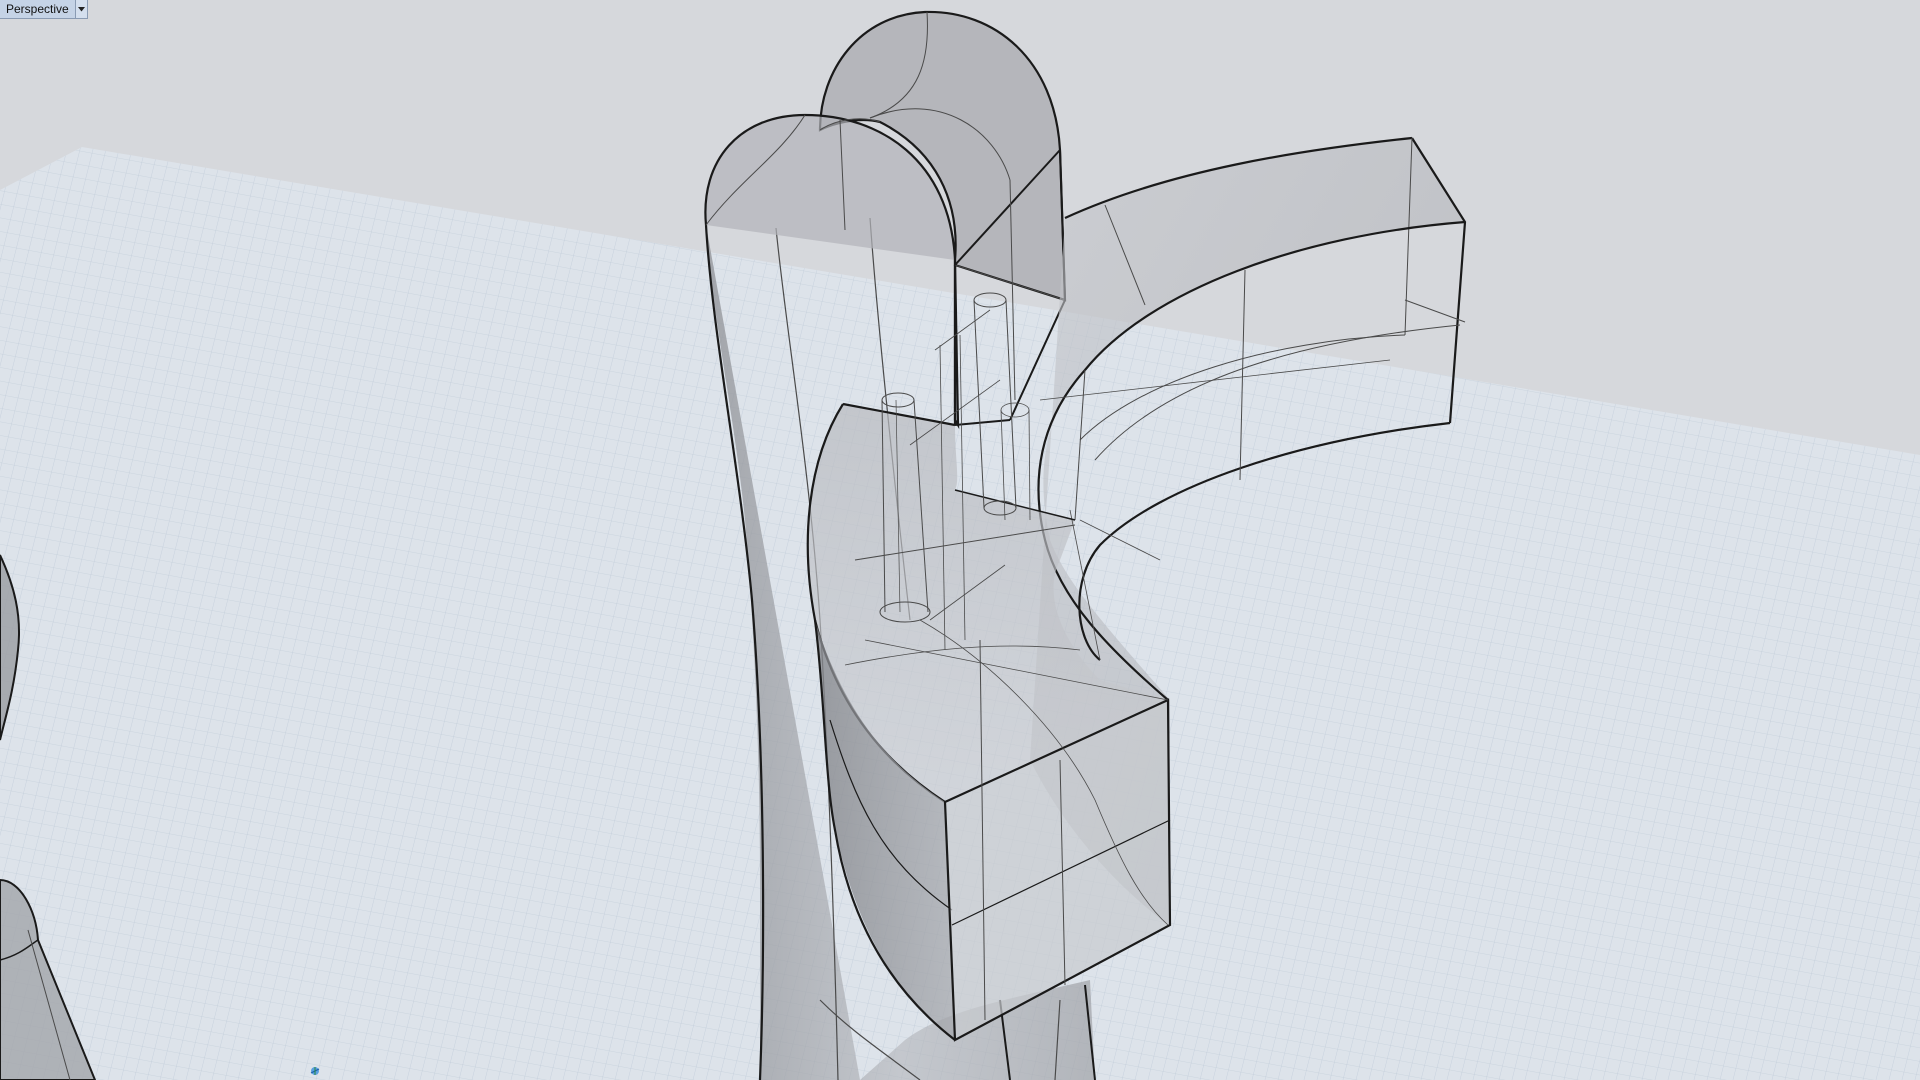 This screenshot has width=1920, height=1080. What do you see at coordinates (80, 9) in the screenshot?
I see `chevron-down-icon` at bounding box center [80, 9].